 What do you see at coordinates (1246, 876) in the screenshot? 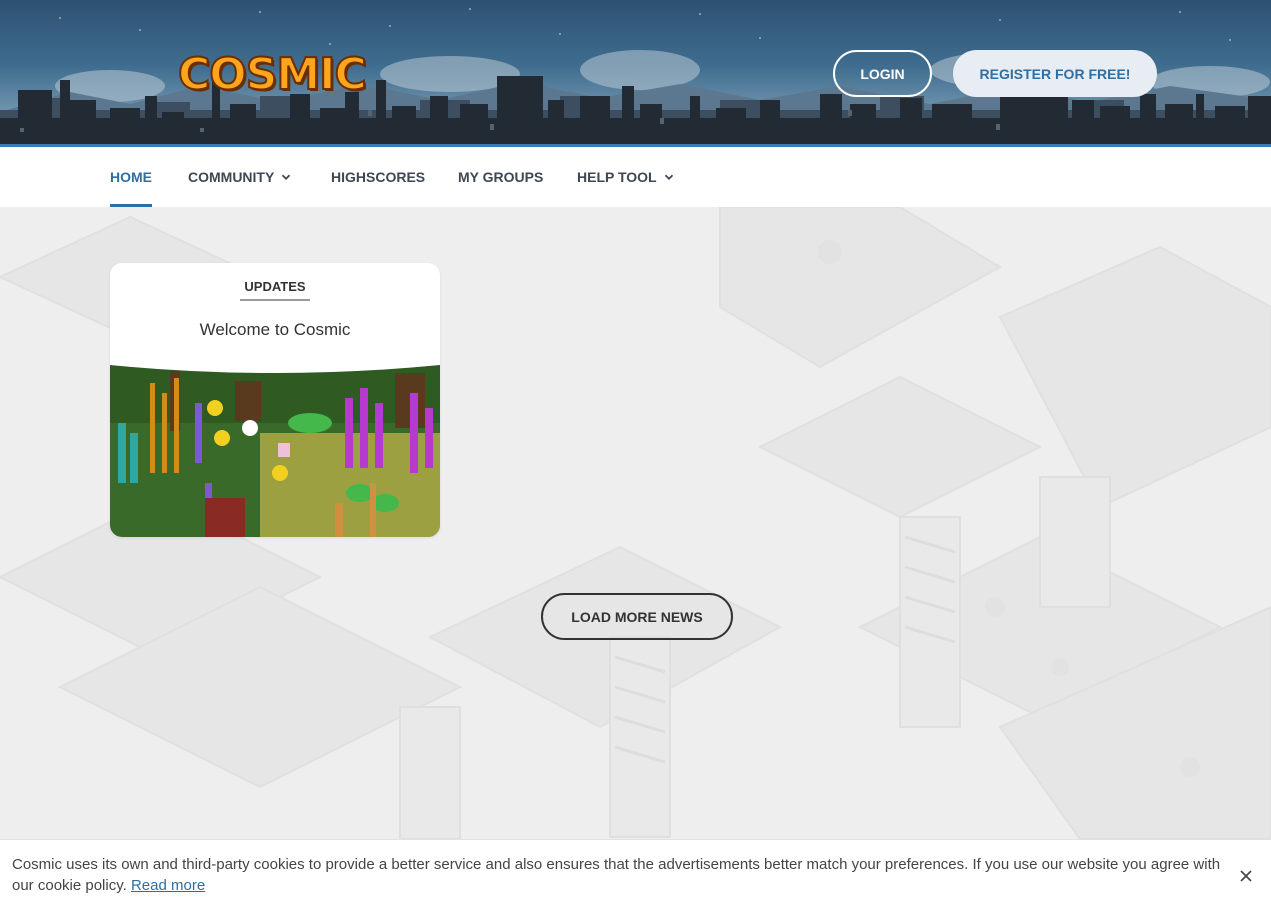
I see `close-icon` at bounding box center [1246, 876].